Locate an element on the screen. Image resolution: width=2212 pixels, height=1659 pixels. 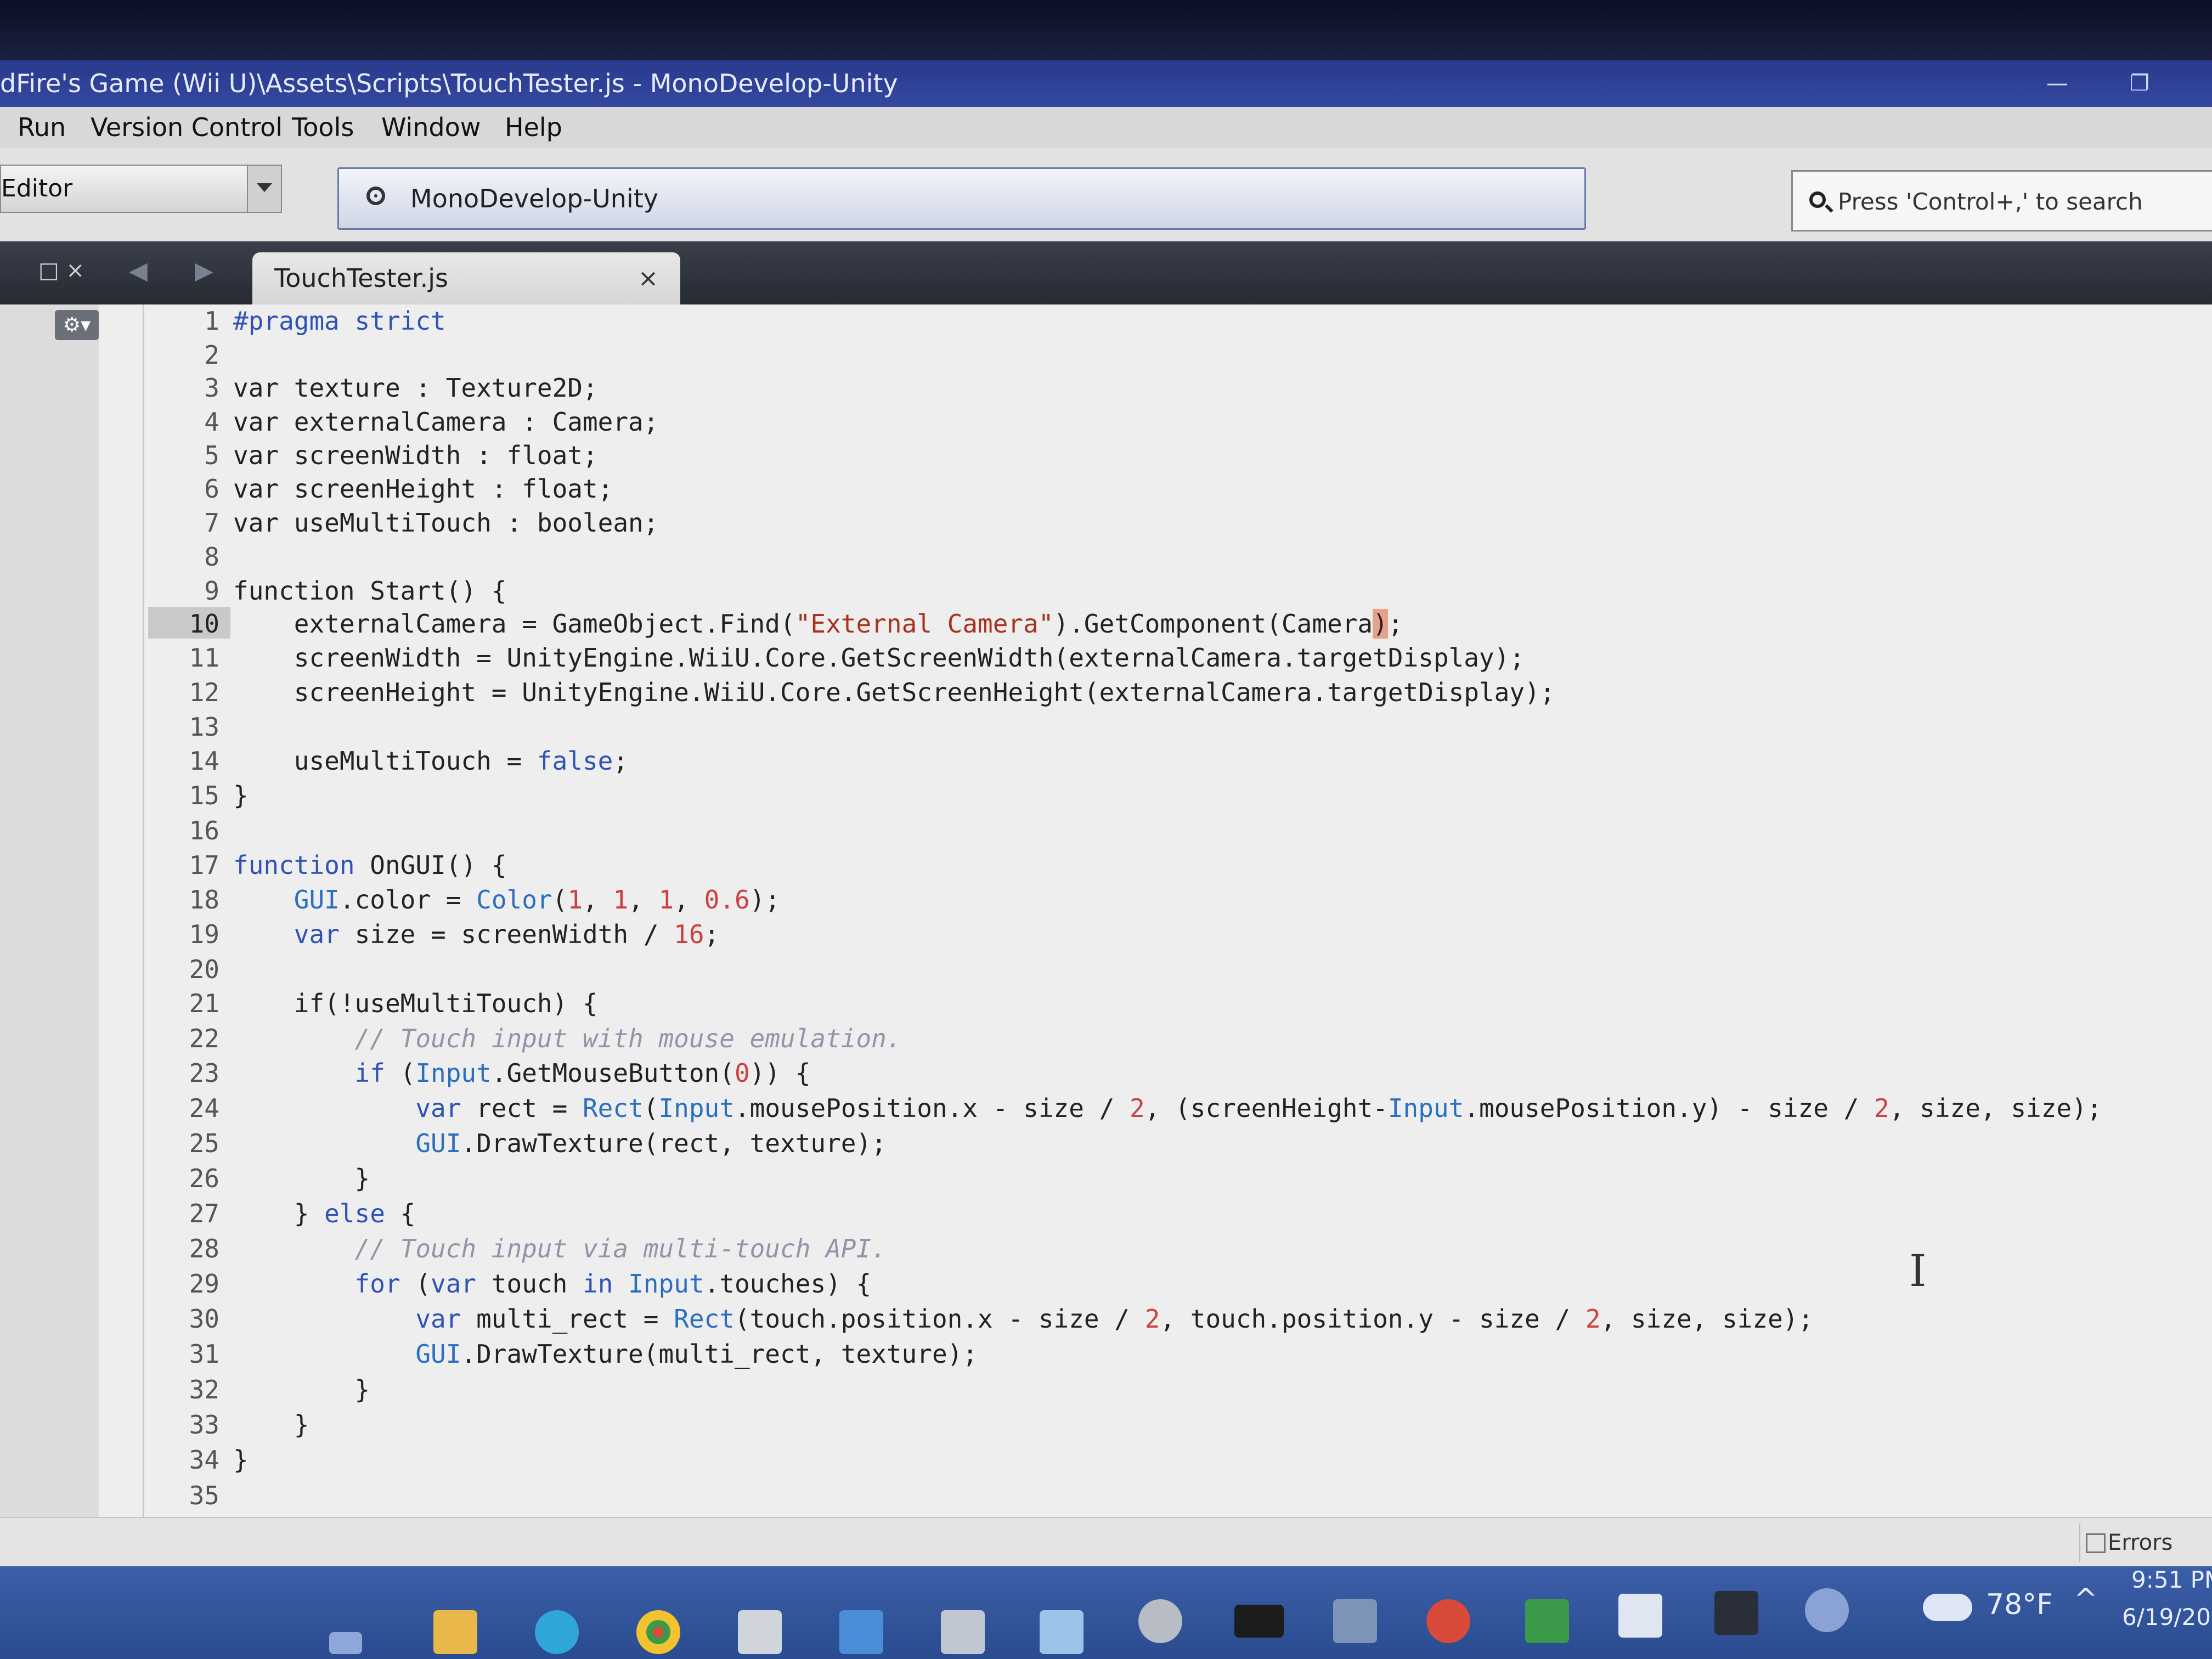
weather-cloud-icon is located at coordinates (1947, 1607).